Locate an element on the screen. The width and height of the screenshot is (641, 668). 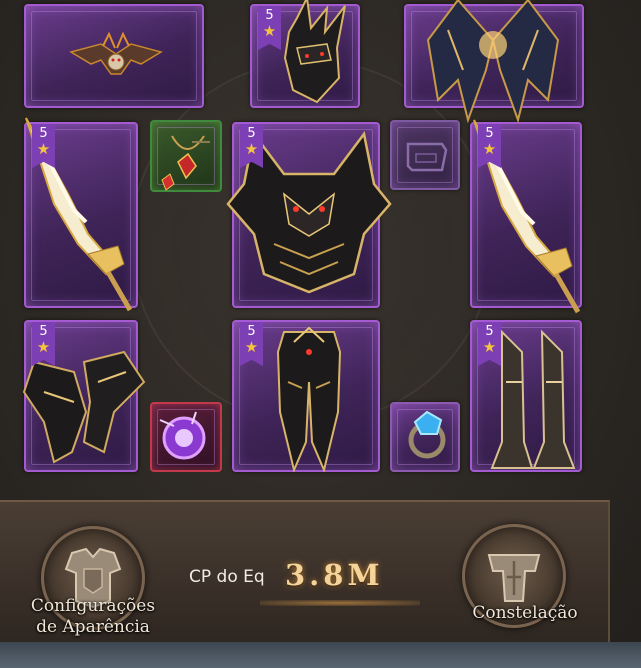
slot-leg-armor: 5 ★ is located at coordinates (306, 396).